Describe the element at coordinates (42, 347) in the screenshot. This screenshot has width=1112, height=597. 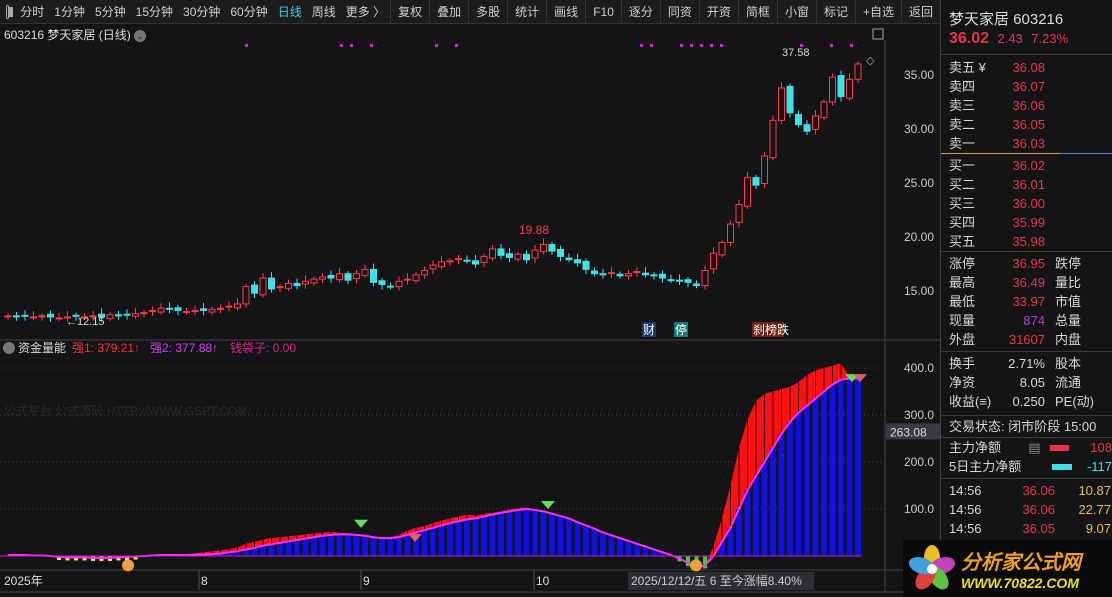
I see `indicator-name: 资金量能` at that location.